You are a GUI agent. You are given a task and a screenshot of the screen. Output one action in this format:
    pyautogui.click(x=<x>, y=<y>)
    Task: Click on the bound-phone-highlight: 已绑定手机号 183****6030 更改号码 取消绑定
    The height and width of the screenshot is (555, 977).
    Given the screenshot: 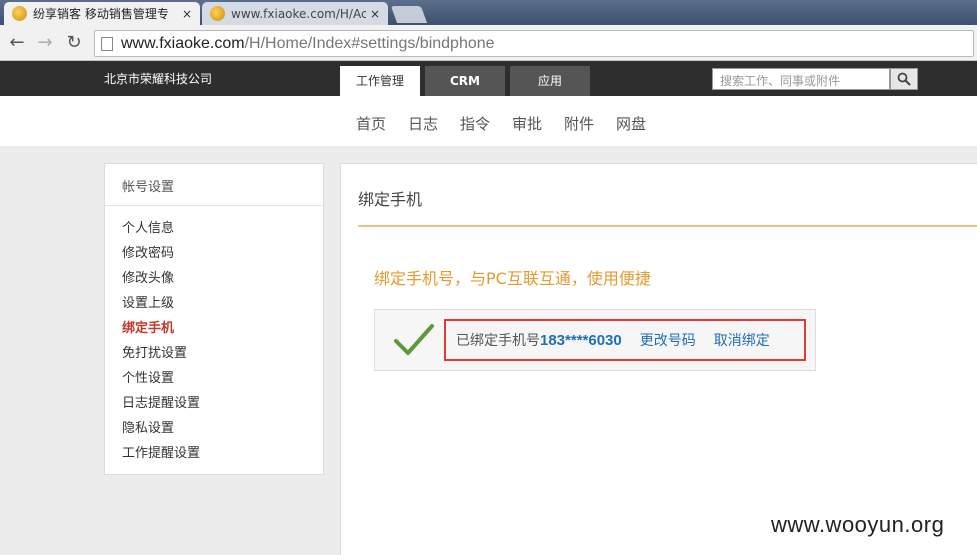 What is the action you would take?
    pyautogui.click(x=625, y=340)
    